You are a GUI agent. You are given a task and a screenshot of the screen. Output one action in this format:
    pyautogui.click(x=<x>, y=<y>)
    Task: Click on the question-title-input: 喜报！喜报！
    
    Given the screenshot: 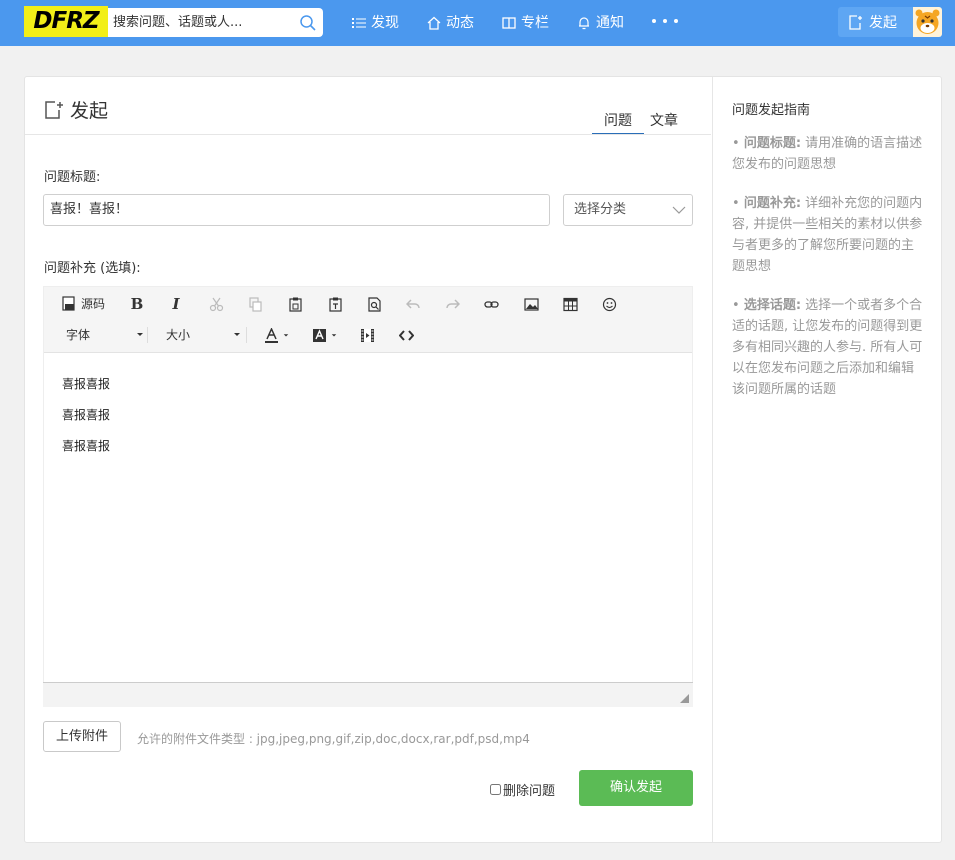 What is the action you would take?
    pyautogui.click(x=296, y=210)
    